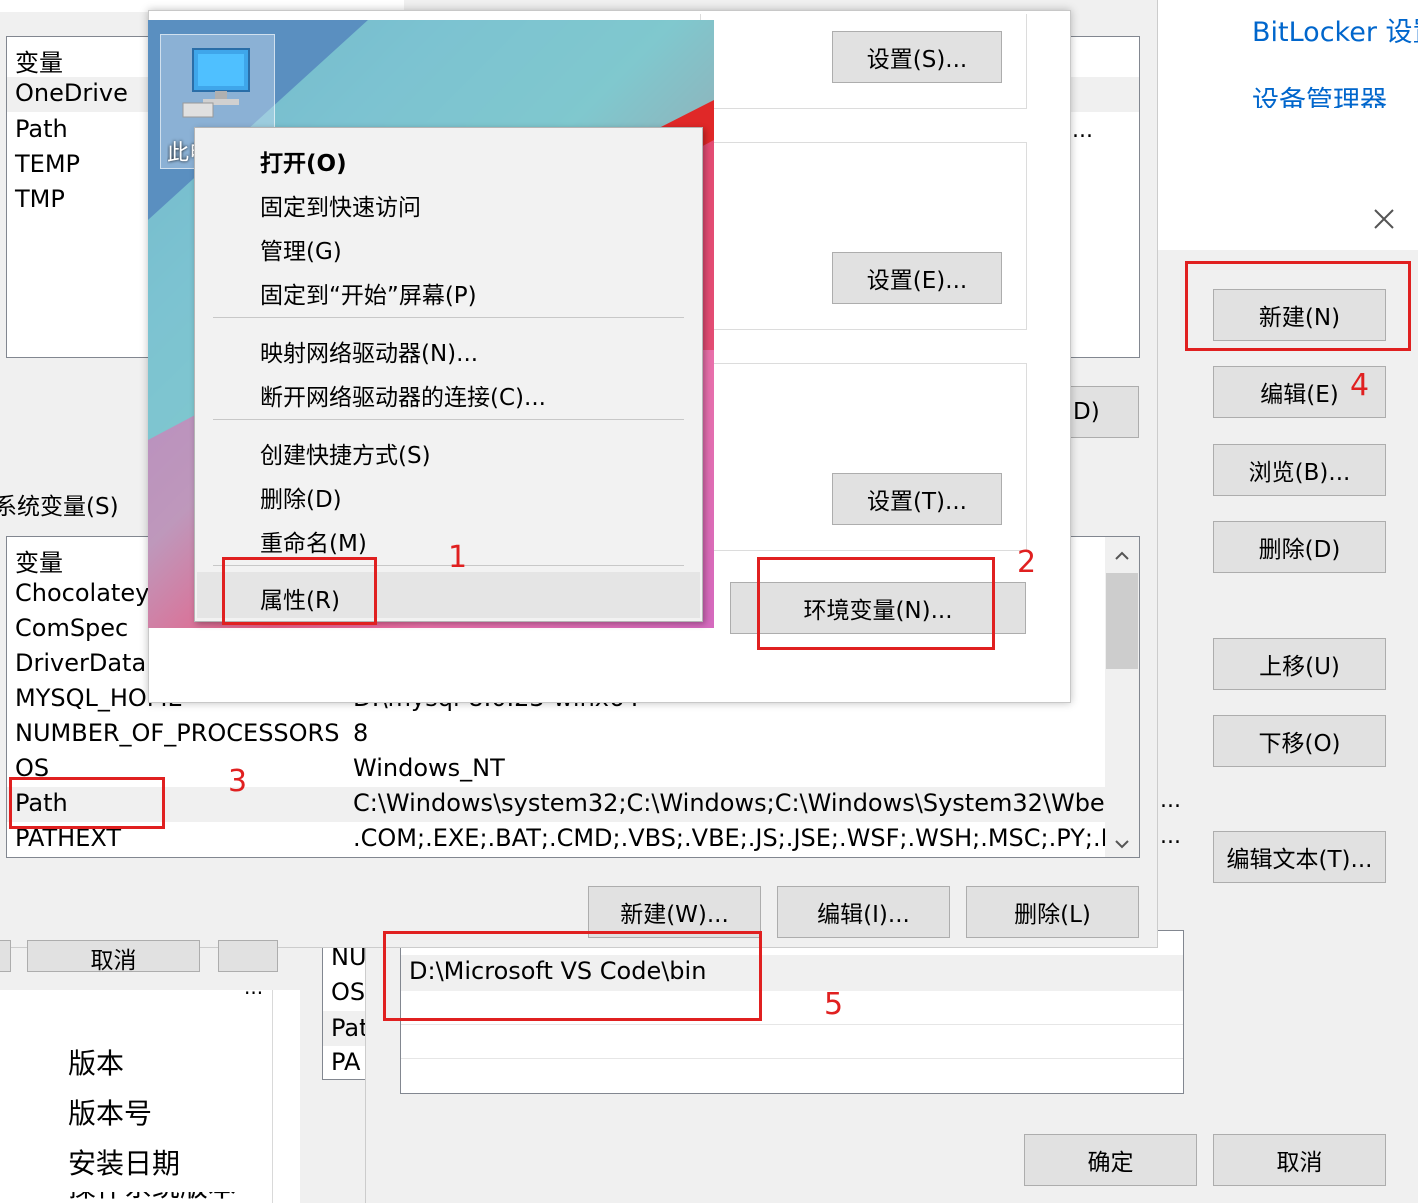  What do you see at coordinates (1122, 697) in the screenshot?
I see `system-vars-scrollbar` at bounding box center [1122, 697].